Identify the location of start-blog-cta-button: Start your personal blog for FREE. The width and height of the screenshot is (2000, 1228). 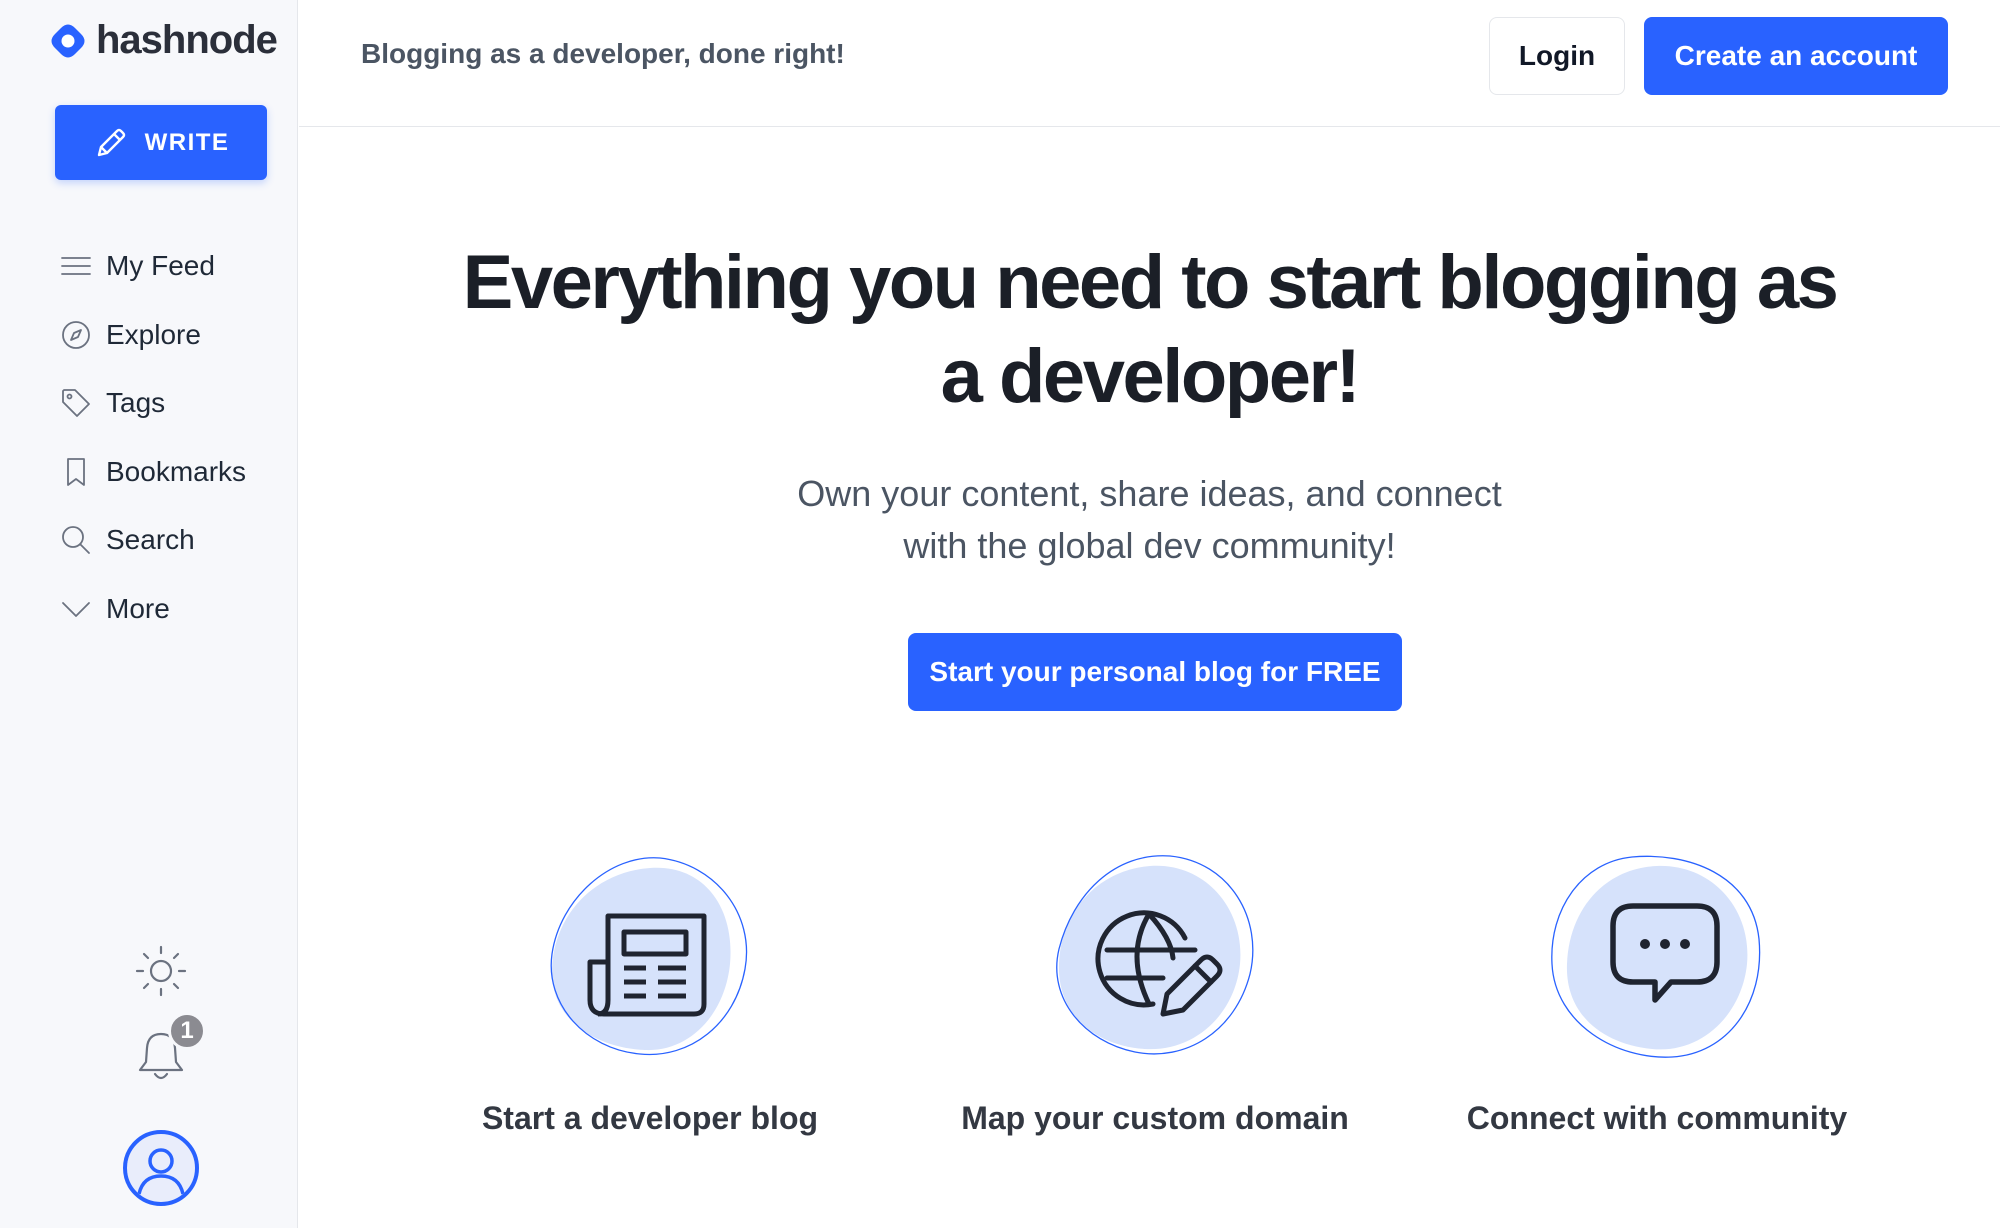
(1155, 672).